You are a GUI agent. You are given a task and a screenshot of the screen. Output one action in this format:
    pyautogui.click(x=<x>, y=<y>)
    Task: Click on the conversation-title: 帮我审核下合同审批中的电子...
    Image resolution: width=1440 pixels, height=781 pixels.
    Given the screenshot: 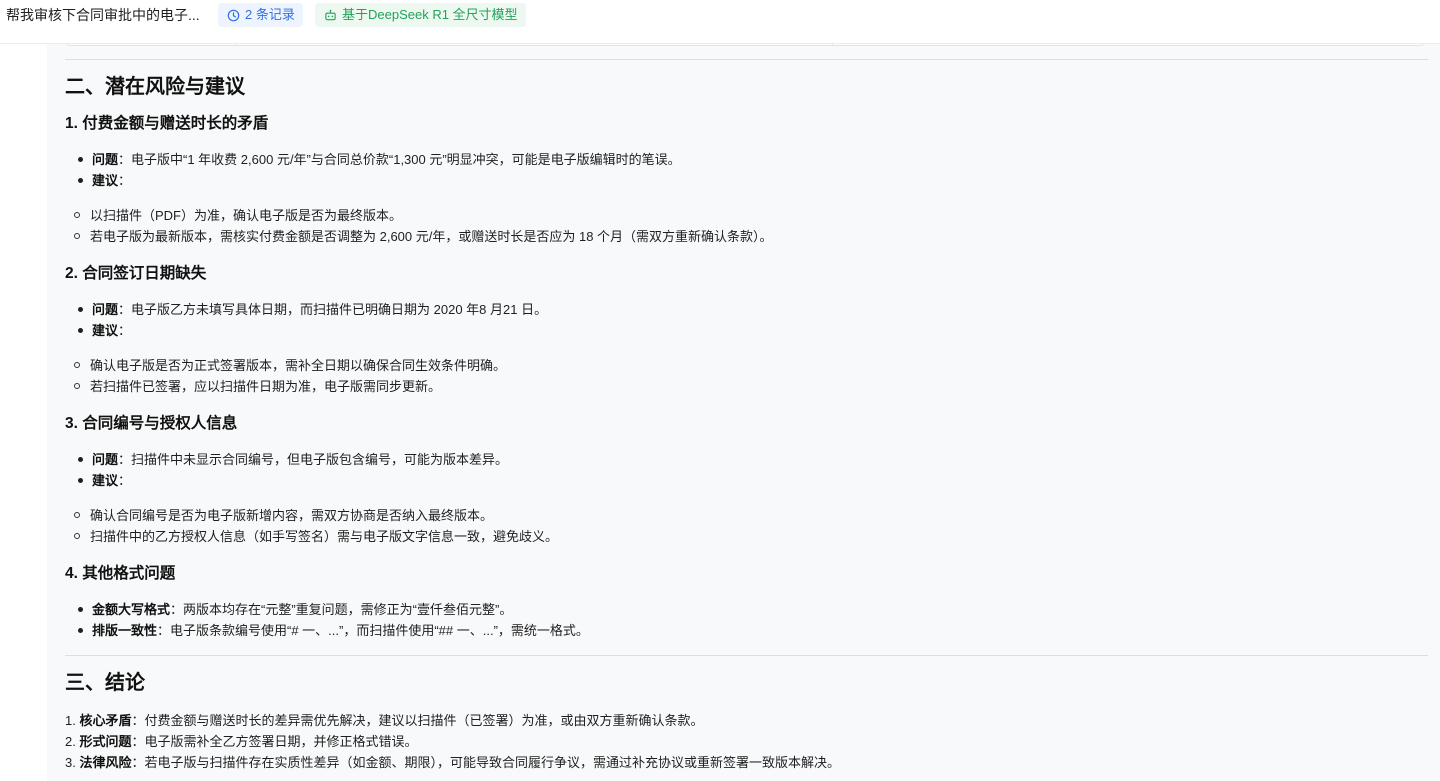 What is the action you would take?
    pyautogui.click(x=103, y=15)
    